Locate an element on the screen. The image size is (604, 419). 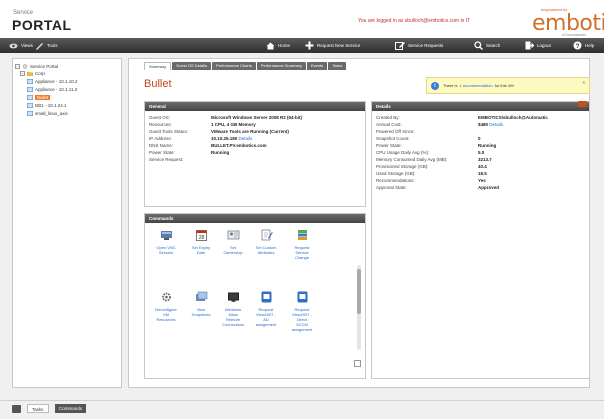
field-label: Created By: is located at coordinates (388, 117).